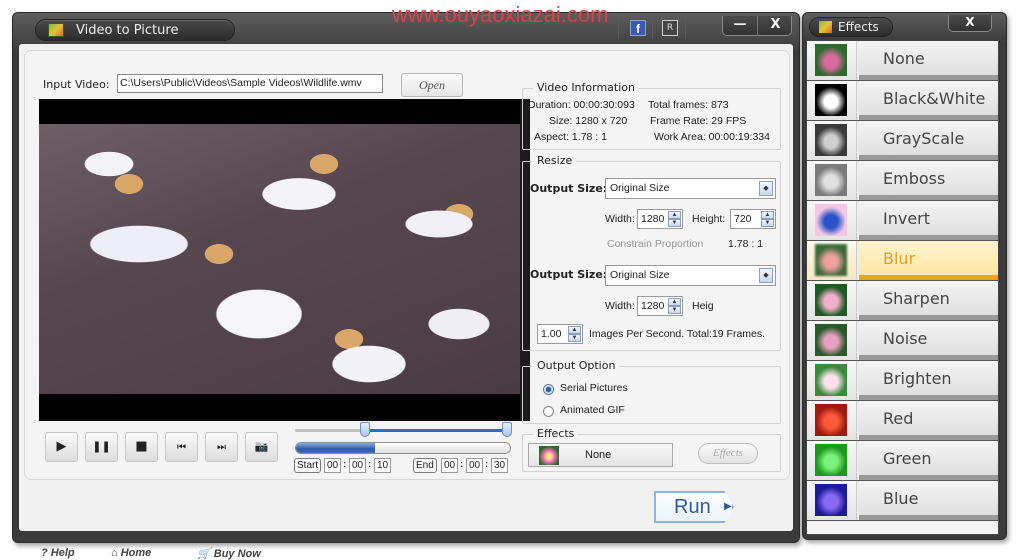  Describe the element at coordinates (703, 306) in the screenshot. I see `height-label-partial: Heig` at that location.